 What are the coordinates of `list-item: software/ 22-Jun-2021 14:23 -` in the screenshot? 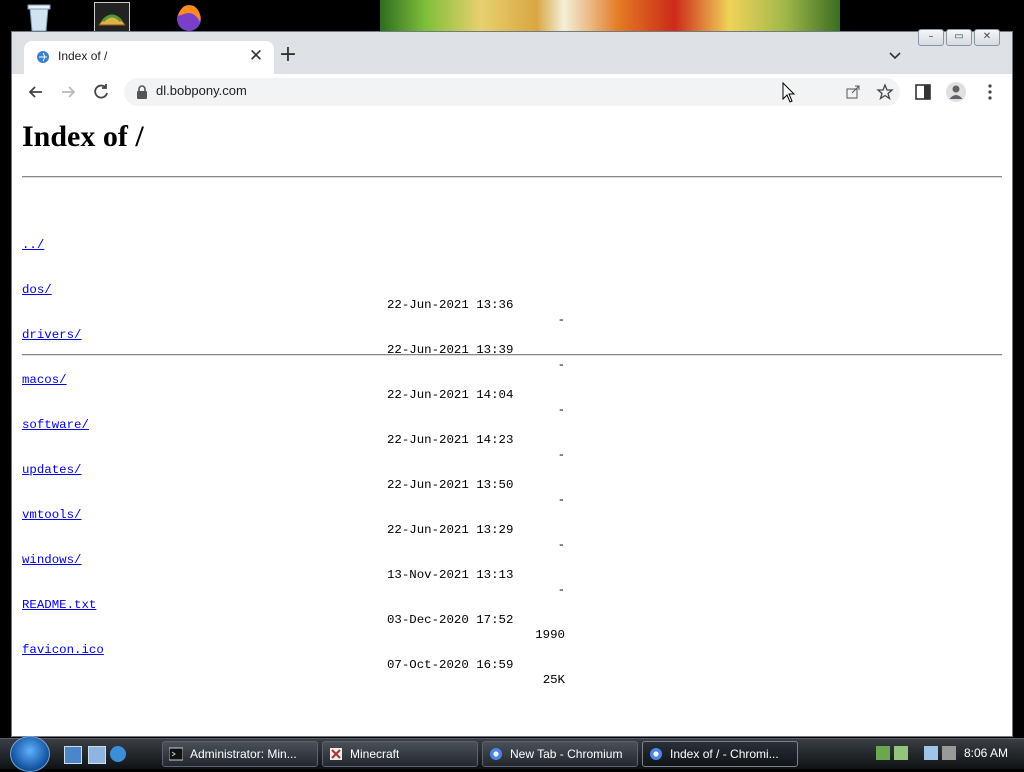 It's located at (372, 432).